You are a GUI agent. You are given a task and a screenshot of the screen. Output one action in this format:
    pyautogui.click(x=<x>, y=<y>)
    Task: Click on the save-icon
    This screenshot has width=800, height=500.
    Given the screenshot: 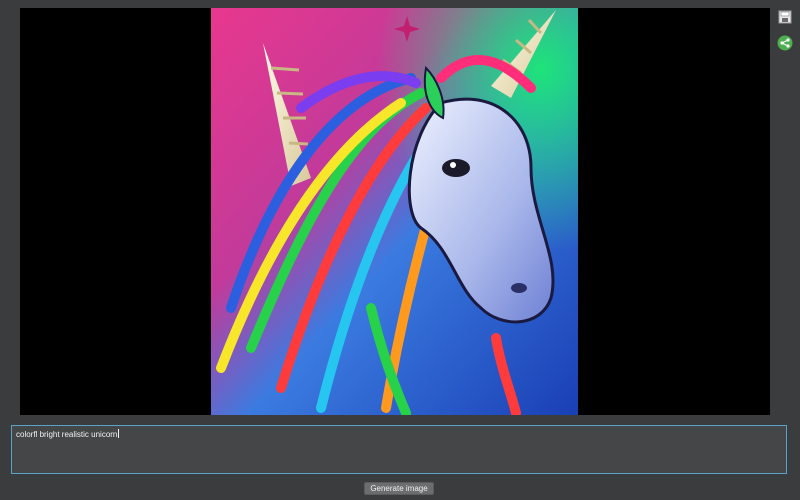 What is the action you would take?
    pyautogui.click(x=785, y=17)
    